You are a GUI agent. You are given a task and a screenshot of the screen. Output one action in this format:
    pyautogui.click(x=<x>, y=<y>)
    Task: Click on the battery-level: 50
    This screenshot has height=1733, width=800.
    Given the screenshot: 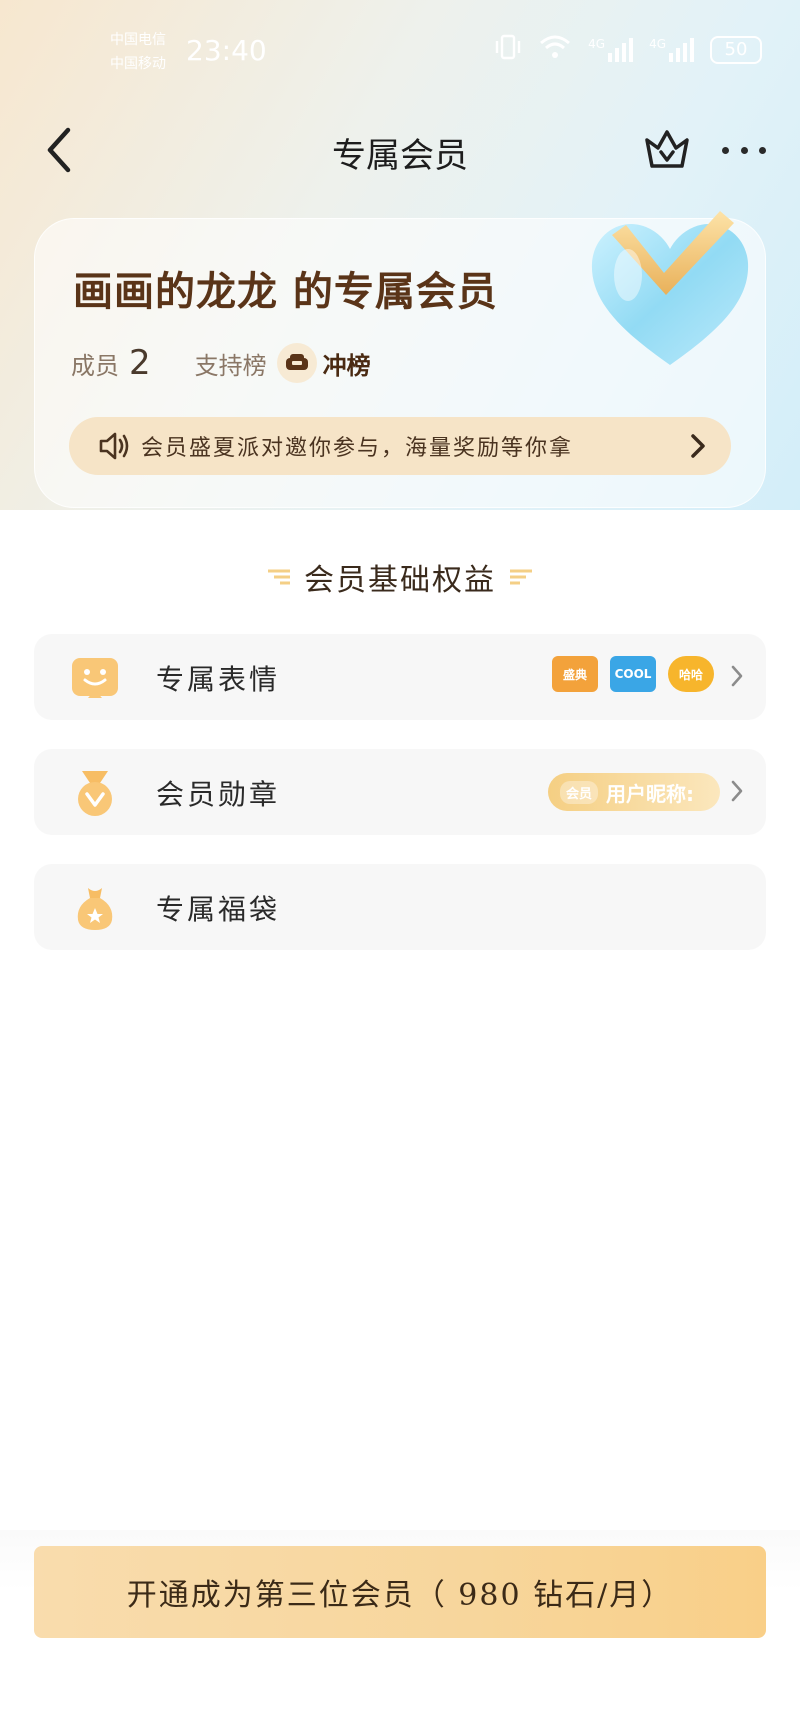 What is the action you would take?
    pyautogui.click(x=736, y=49)
    